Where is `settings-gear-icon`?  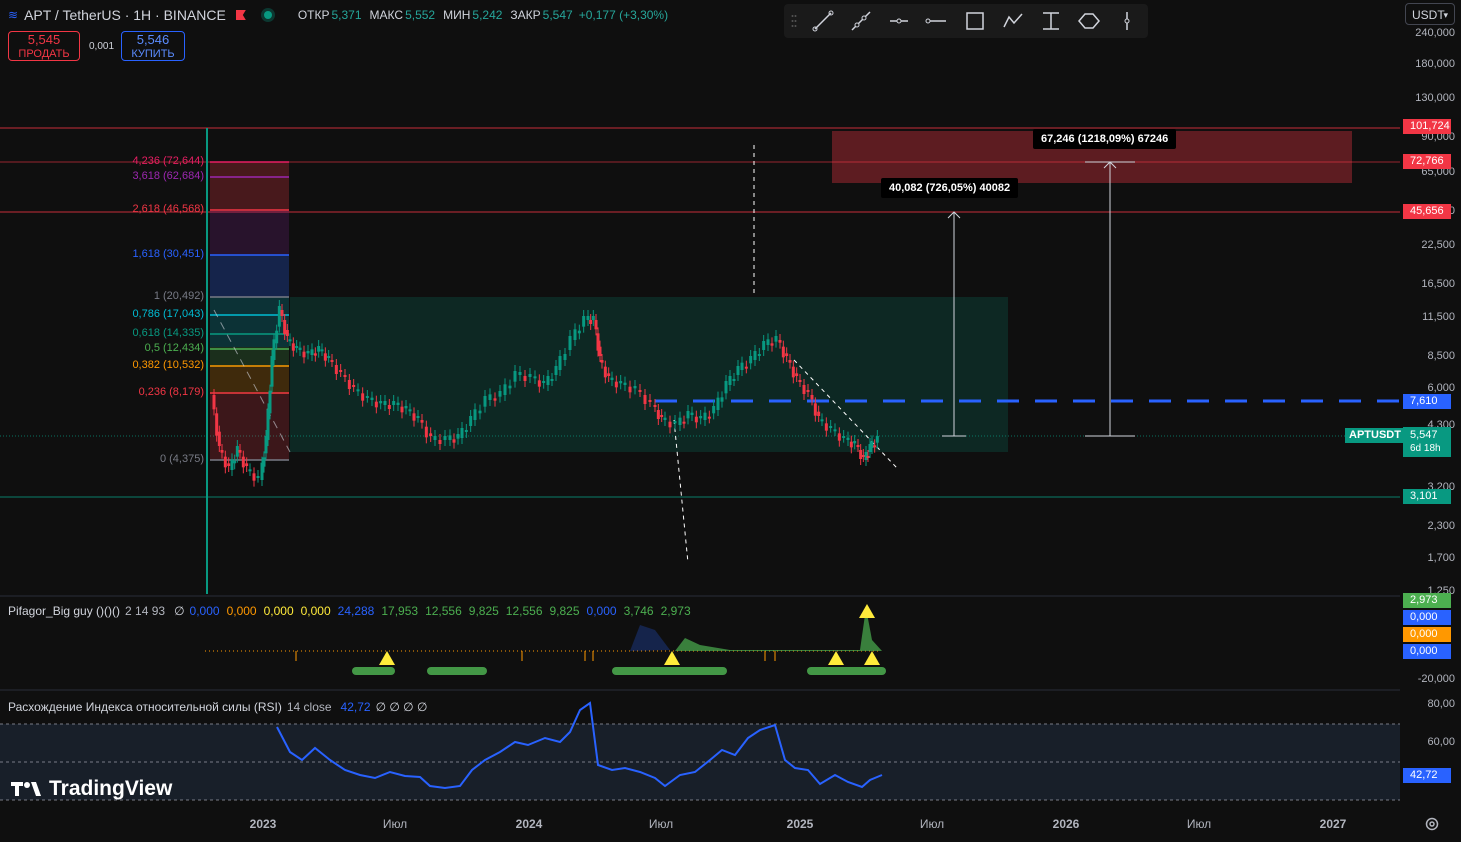
settings-gear-icon is located at coordinates (1432, 825).